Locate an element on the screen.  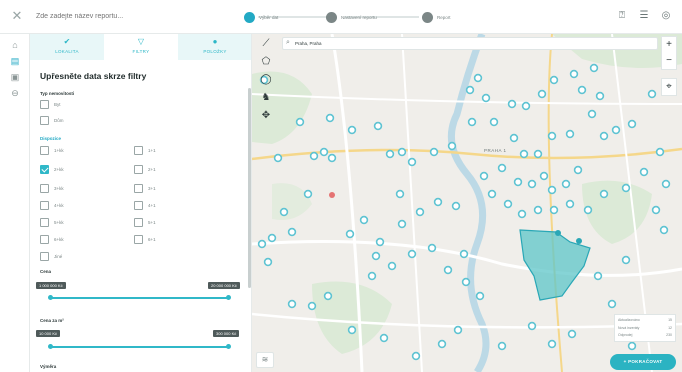
top-icons: ⍰ ☰ ◎ is located at coordinates (644, 16).